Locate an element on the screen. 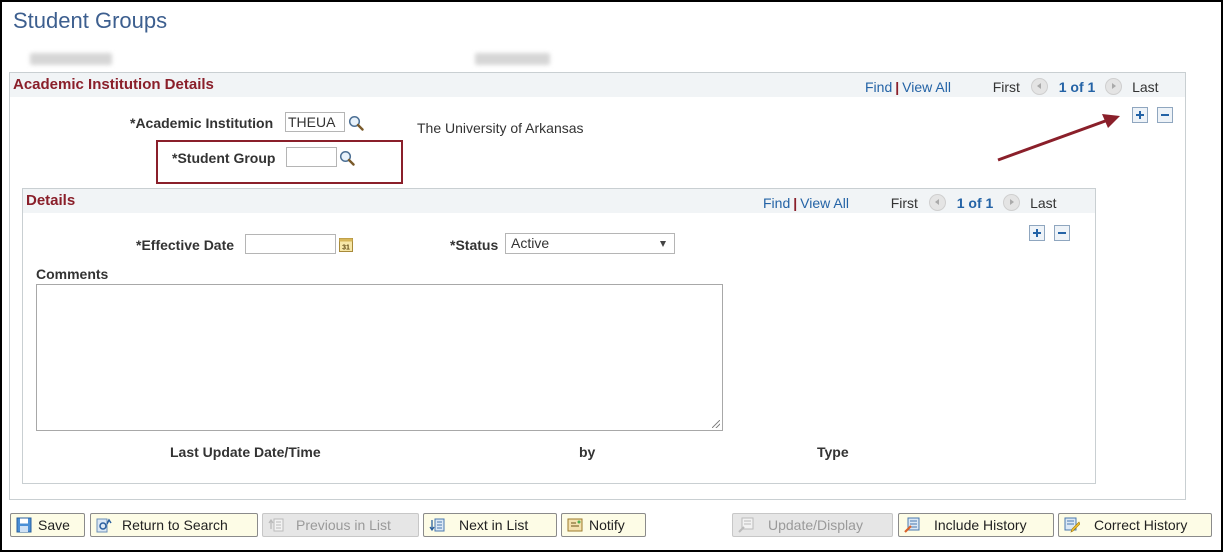 The image size is (1223, 552). updated-by-label: by is located at coordinates (587, 452).